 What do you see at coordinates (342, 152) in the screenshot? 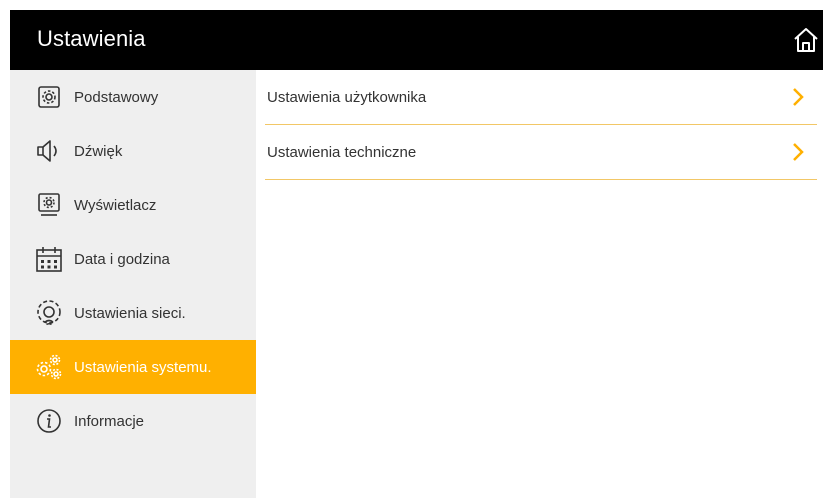
I see `list-item-label: Ustawienia techniczne` at bounding box center [342, 152].